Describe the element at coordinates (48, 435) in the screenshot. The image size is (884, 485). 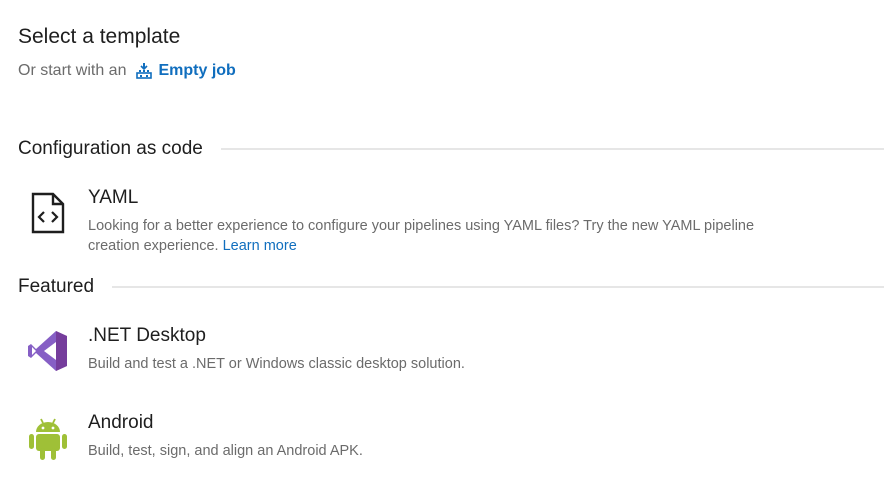
I see `android-icon` at that location.